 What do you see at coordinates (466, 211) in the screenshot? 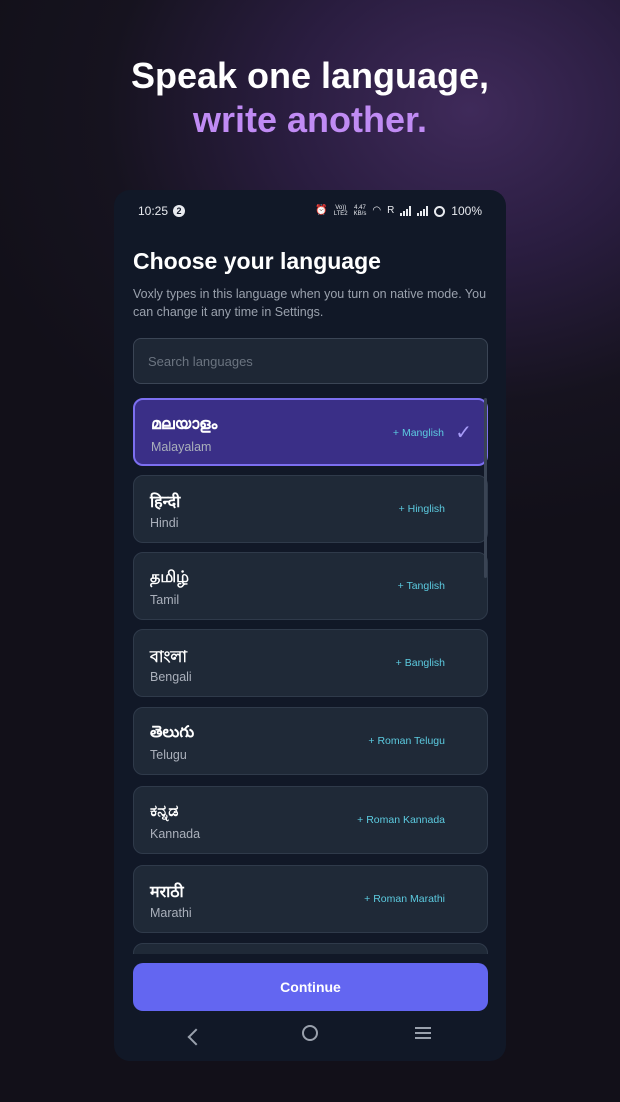
I see `battery-level: 100%` at bounding box center [466, 211].